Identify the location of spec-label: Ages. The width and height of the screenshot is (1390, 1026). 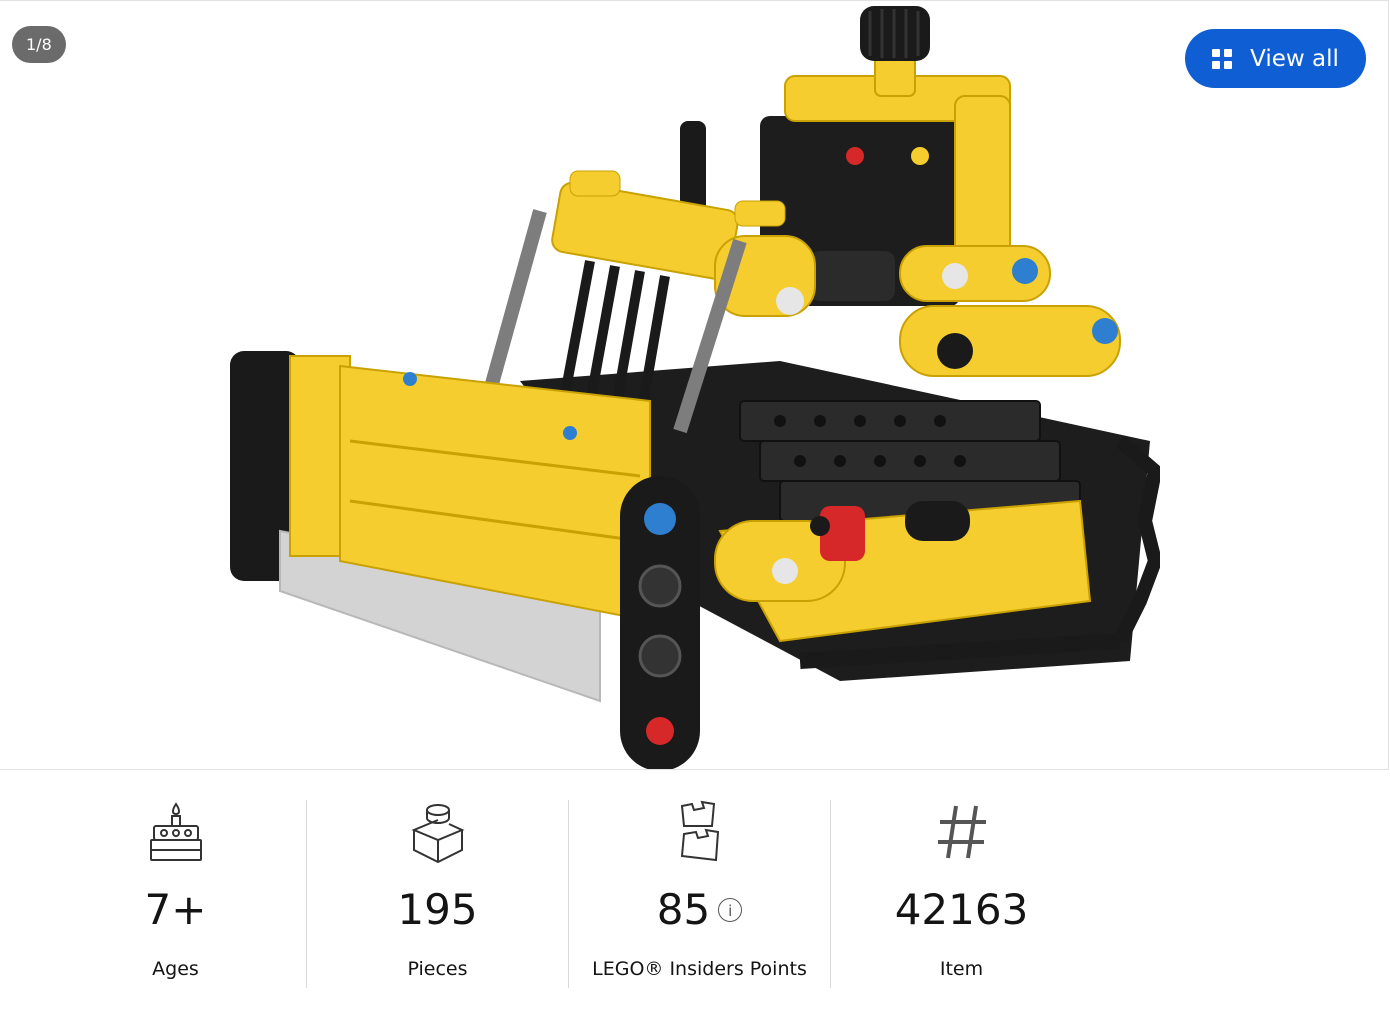
(175, 969).